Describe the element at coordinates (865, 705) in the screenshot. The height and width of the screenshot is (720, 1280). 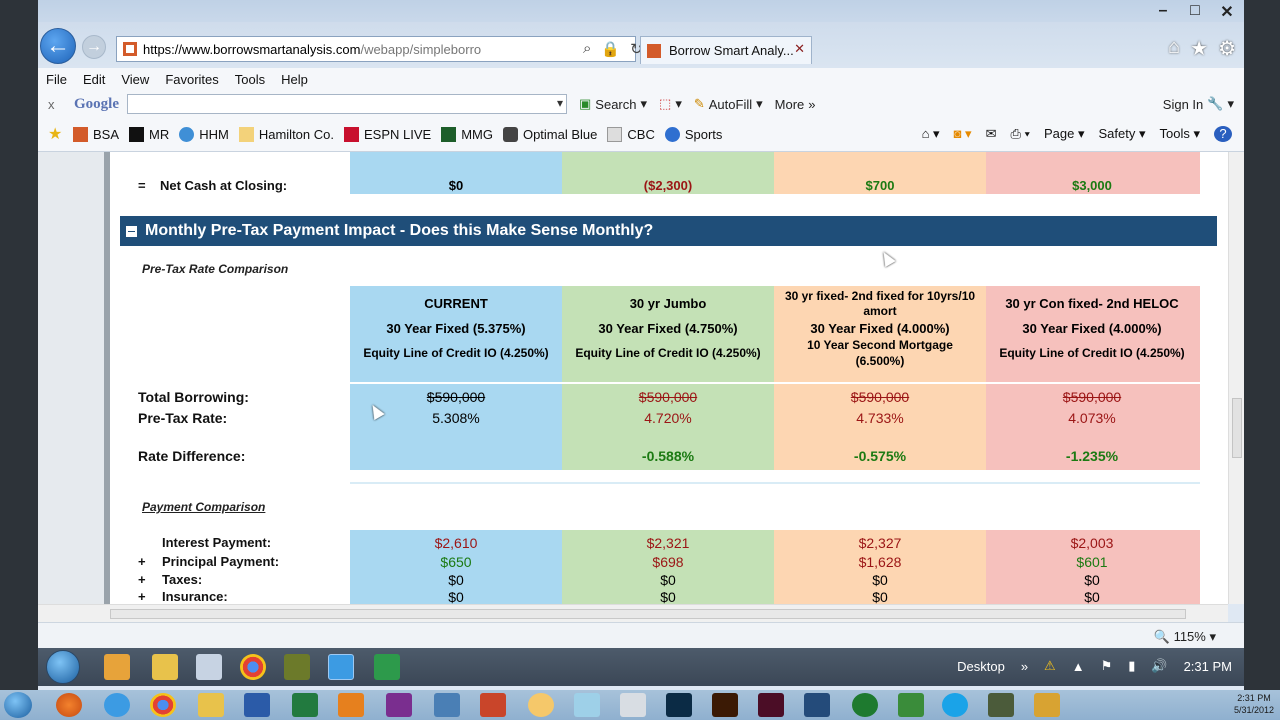
I see `green-app-icon` at that location.